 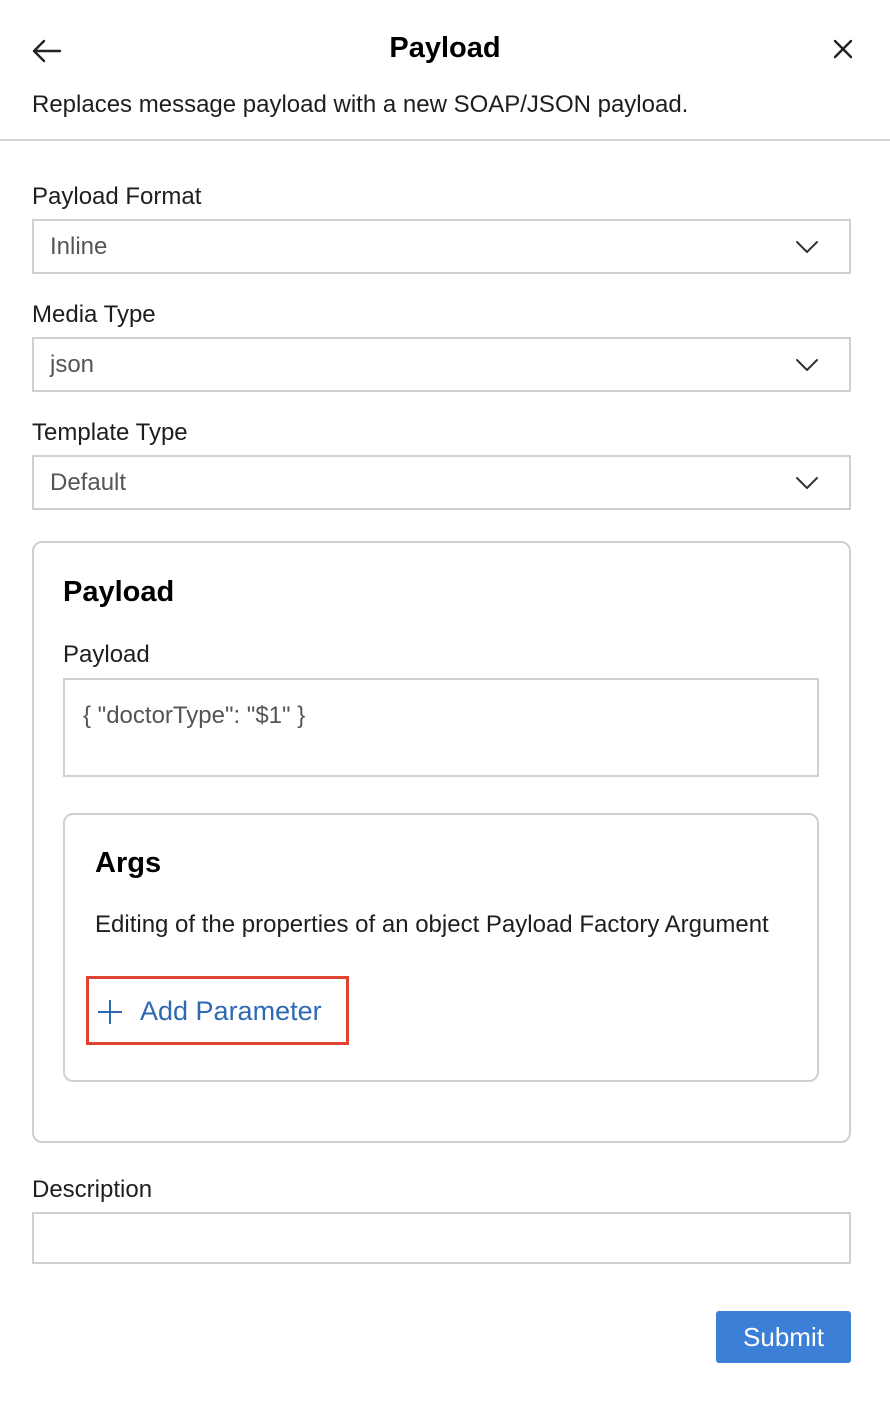 I want to click on payload-section-title: Payload, so click(x=119, y=592).